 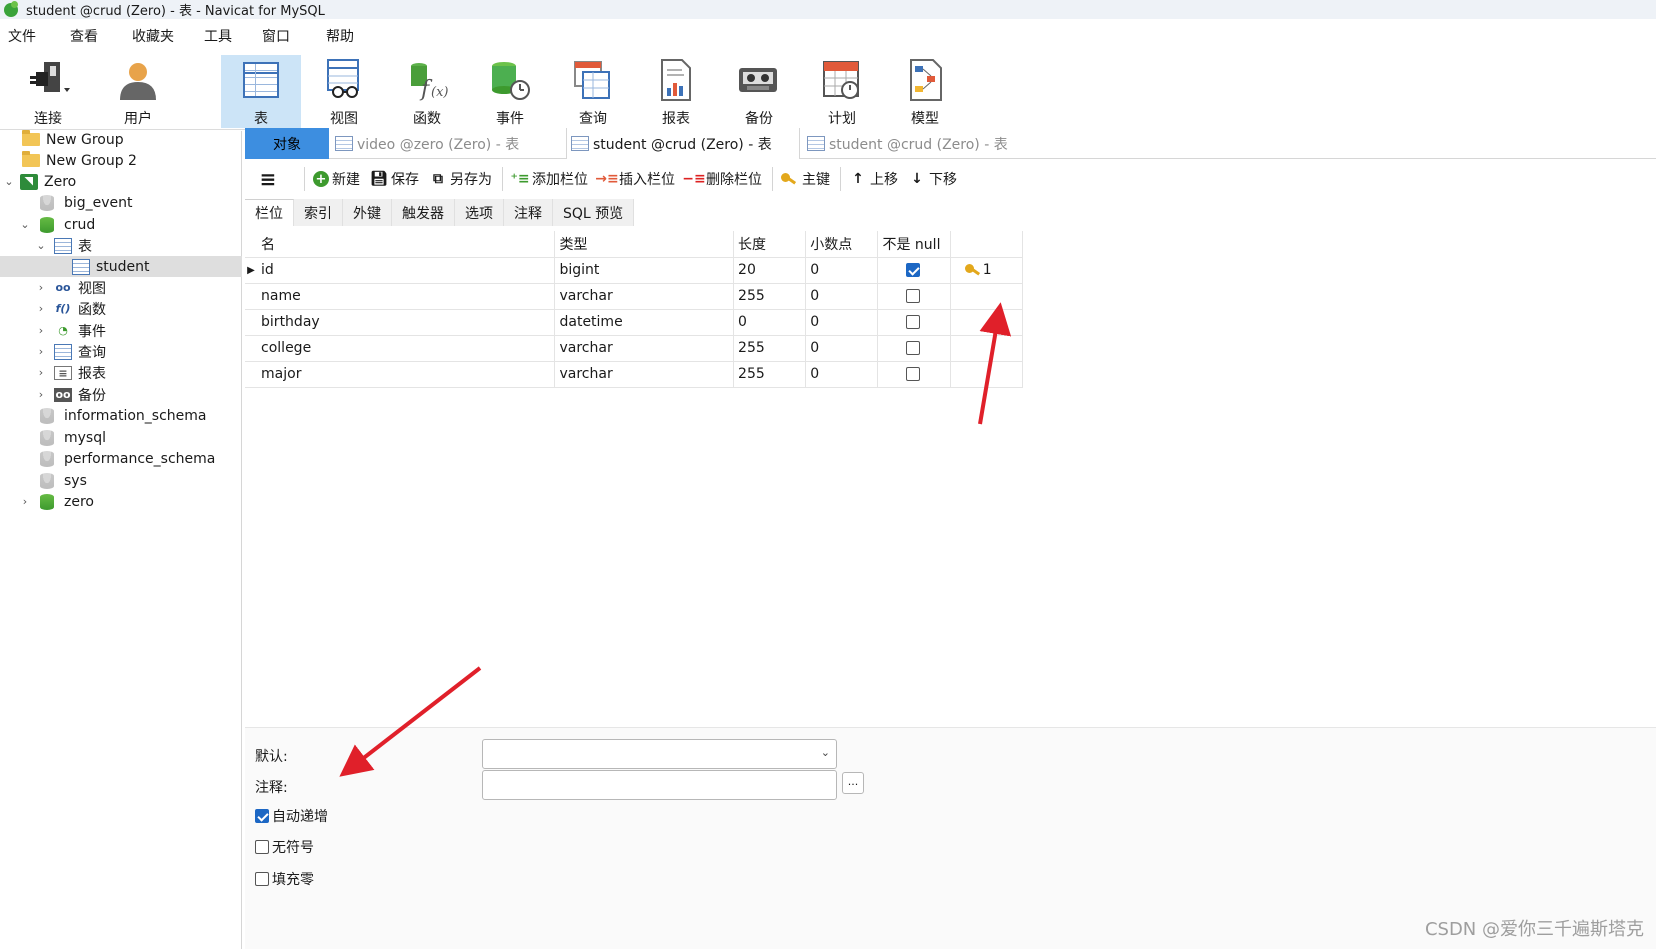 I want to click on menu-file: 文件, so click(x=22, y=36).